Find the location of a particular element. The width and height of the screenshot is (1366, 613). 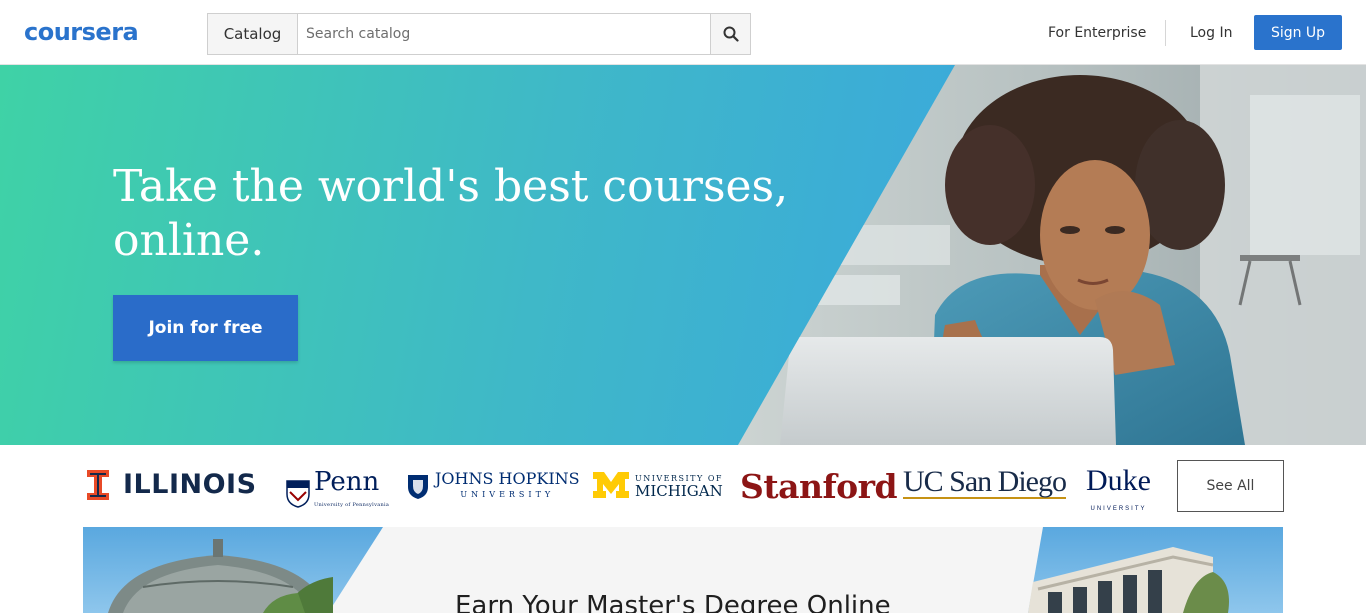

illinois-wordmark: ILLINOIS is located at coordinates (190, 484).